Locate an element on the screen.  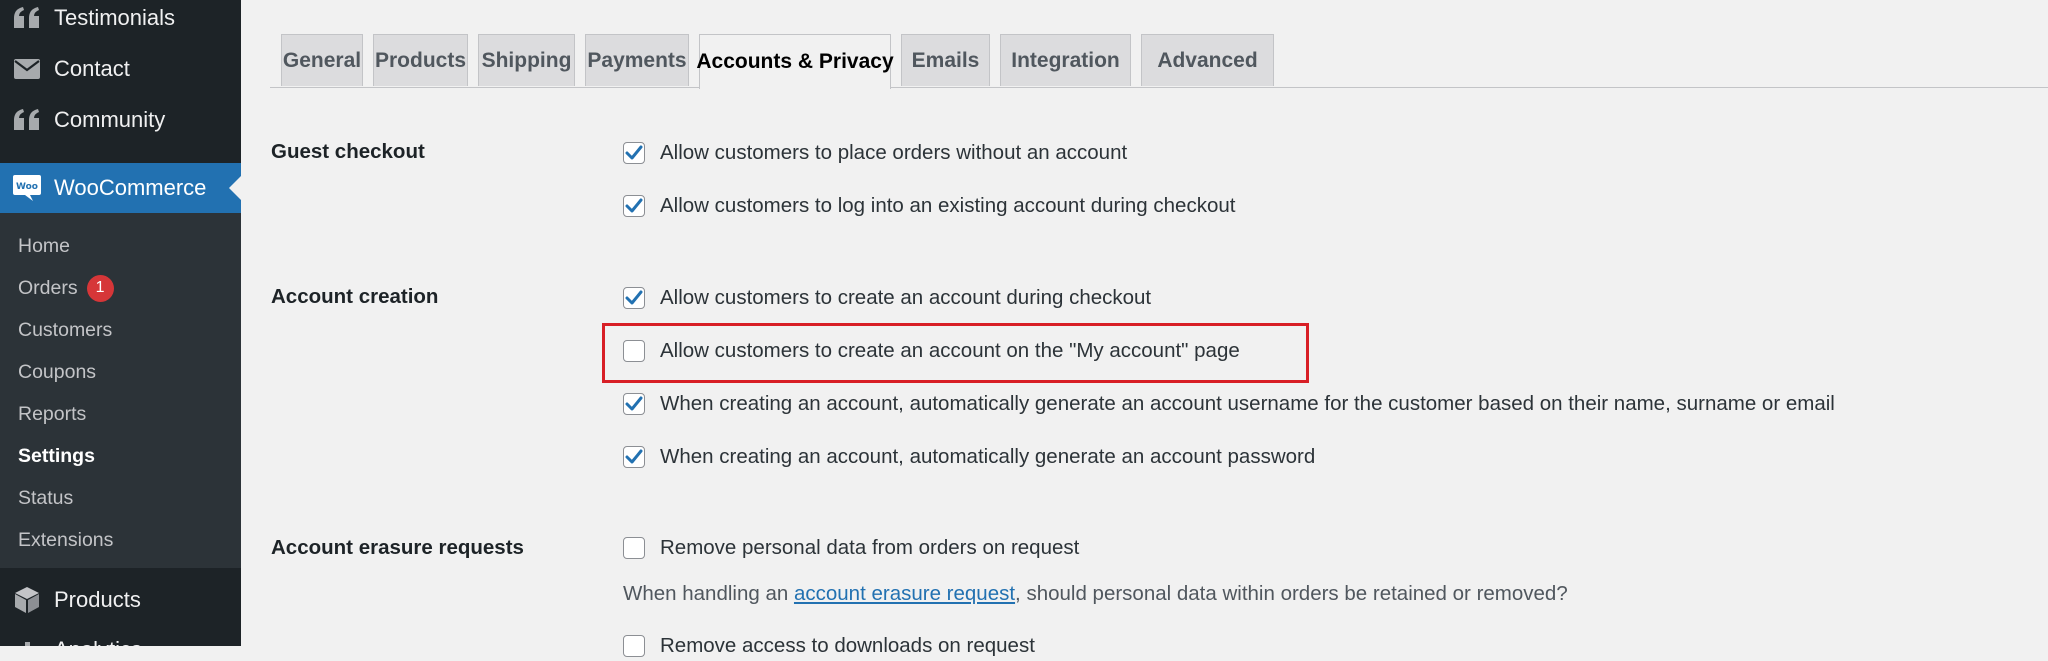
menu-item-testimonials: Testimonials is located at coordinates (120, 21).